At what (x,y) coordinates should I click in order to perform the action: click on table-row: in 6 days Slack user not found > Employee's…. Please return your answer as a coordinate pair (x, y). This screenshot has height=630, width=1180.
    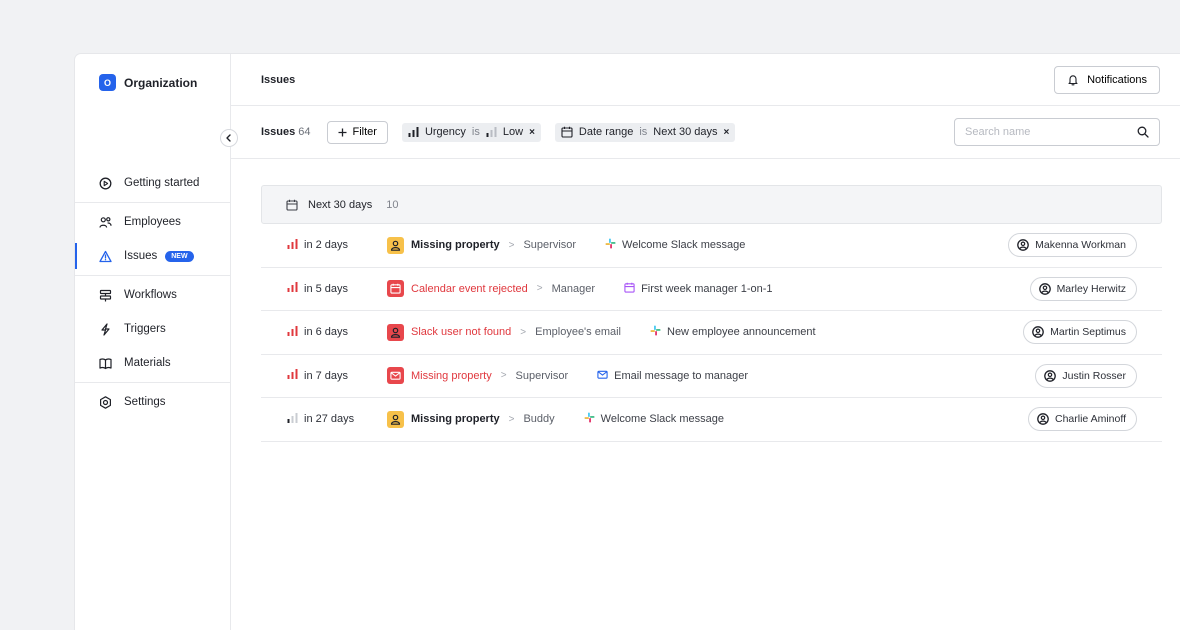
    Looking at the image, I should click on (711, 333).